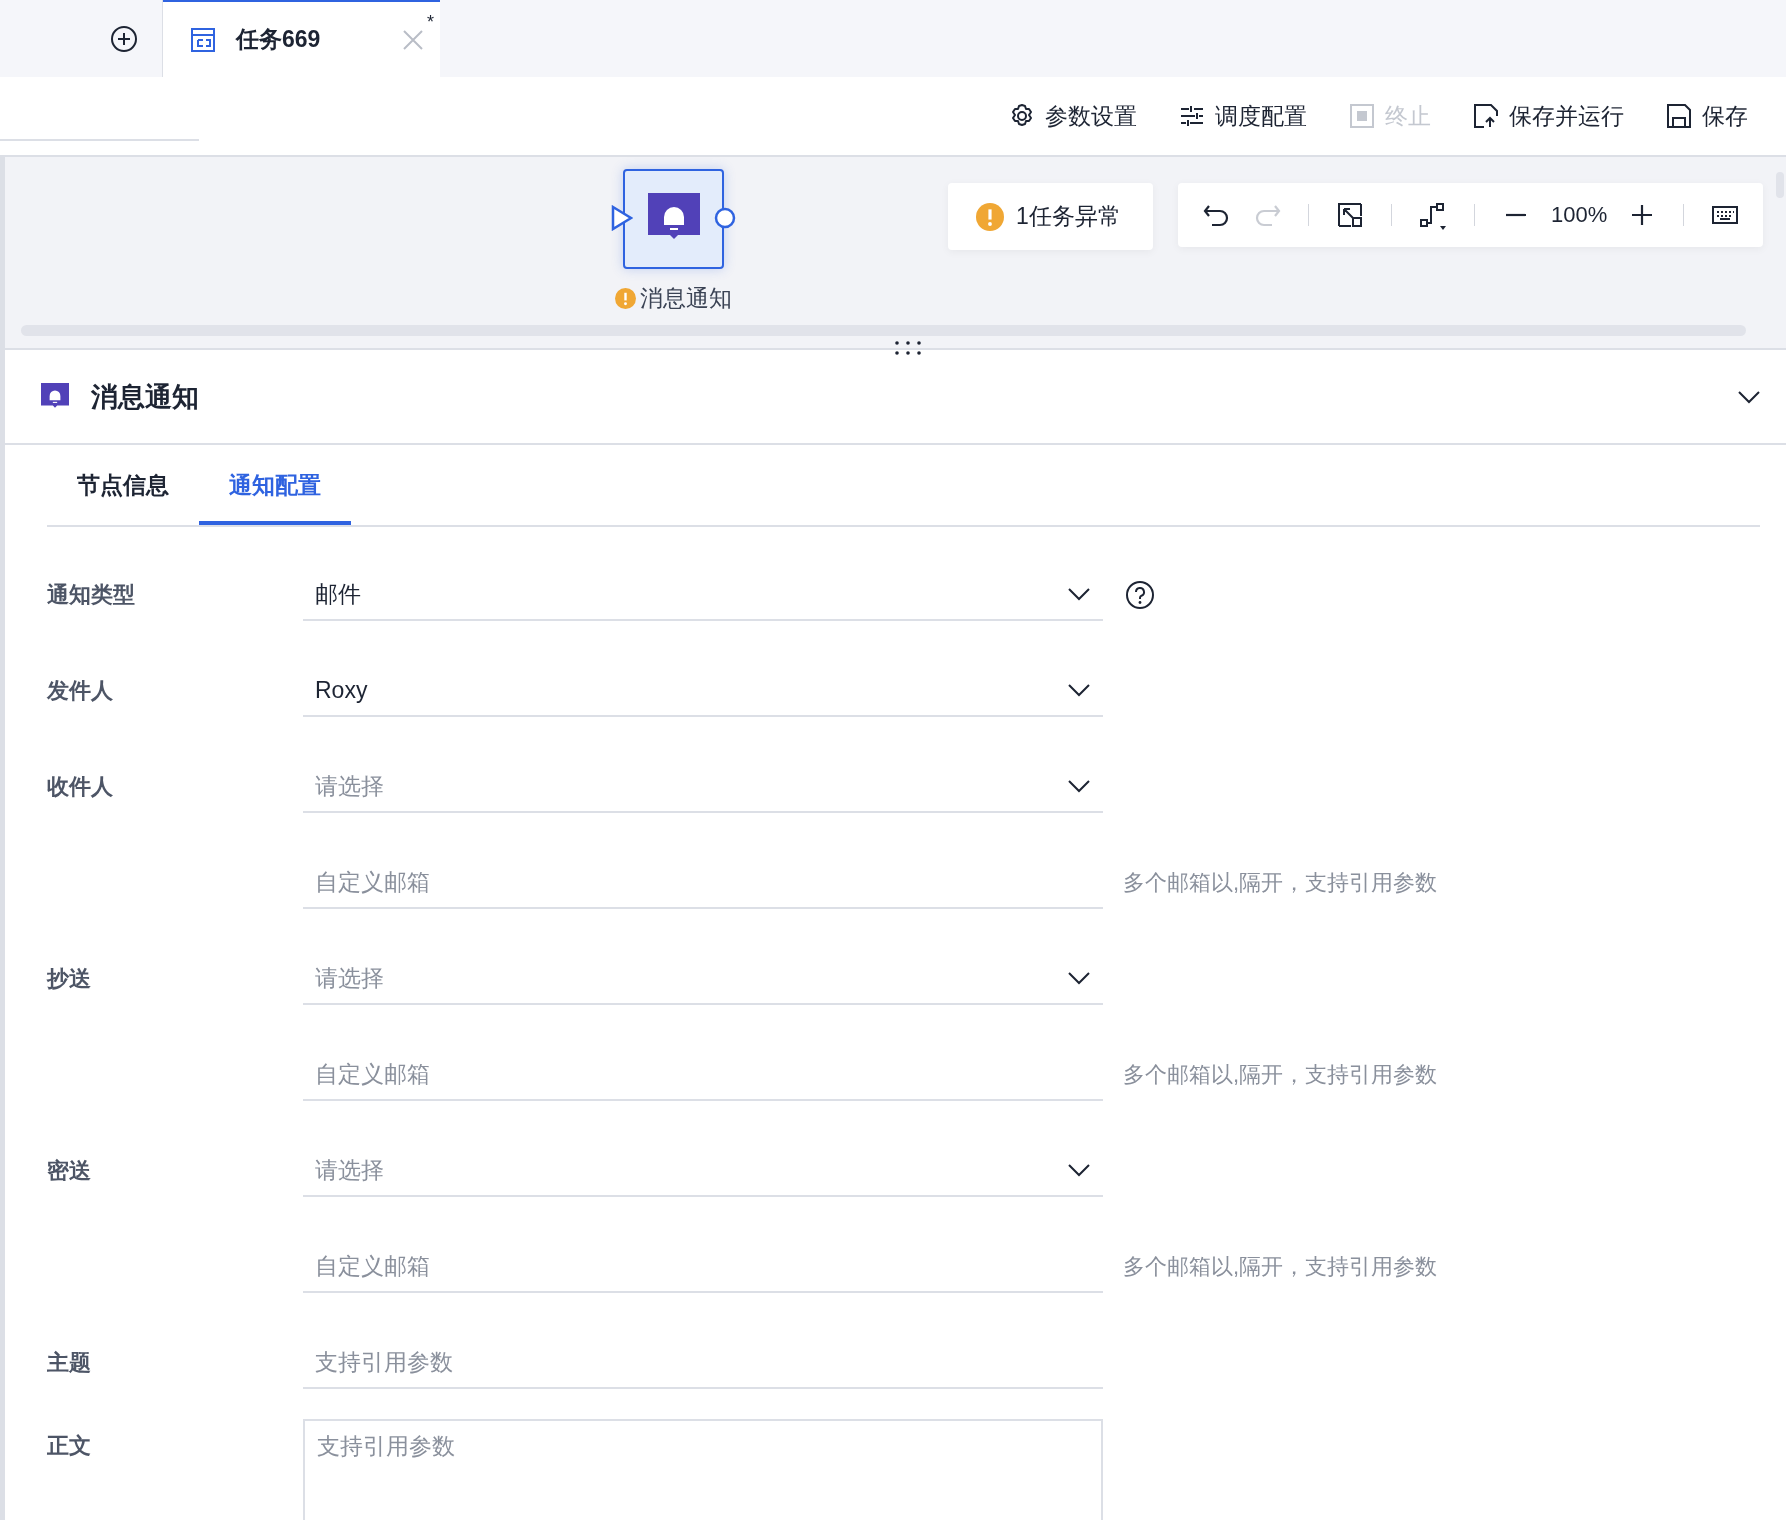 The image size is (1786, 1520). Describe the element at coordinates (673, 219) in the screenshot. I see `flow-node` at that location.